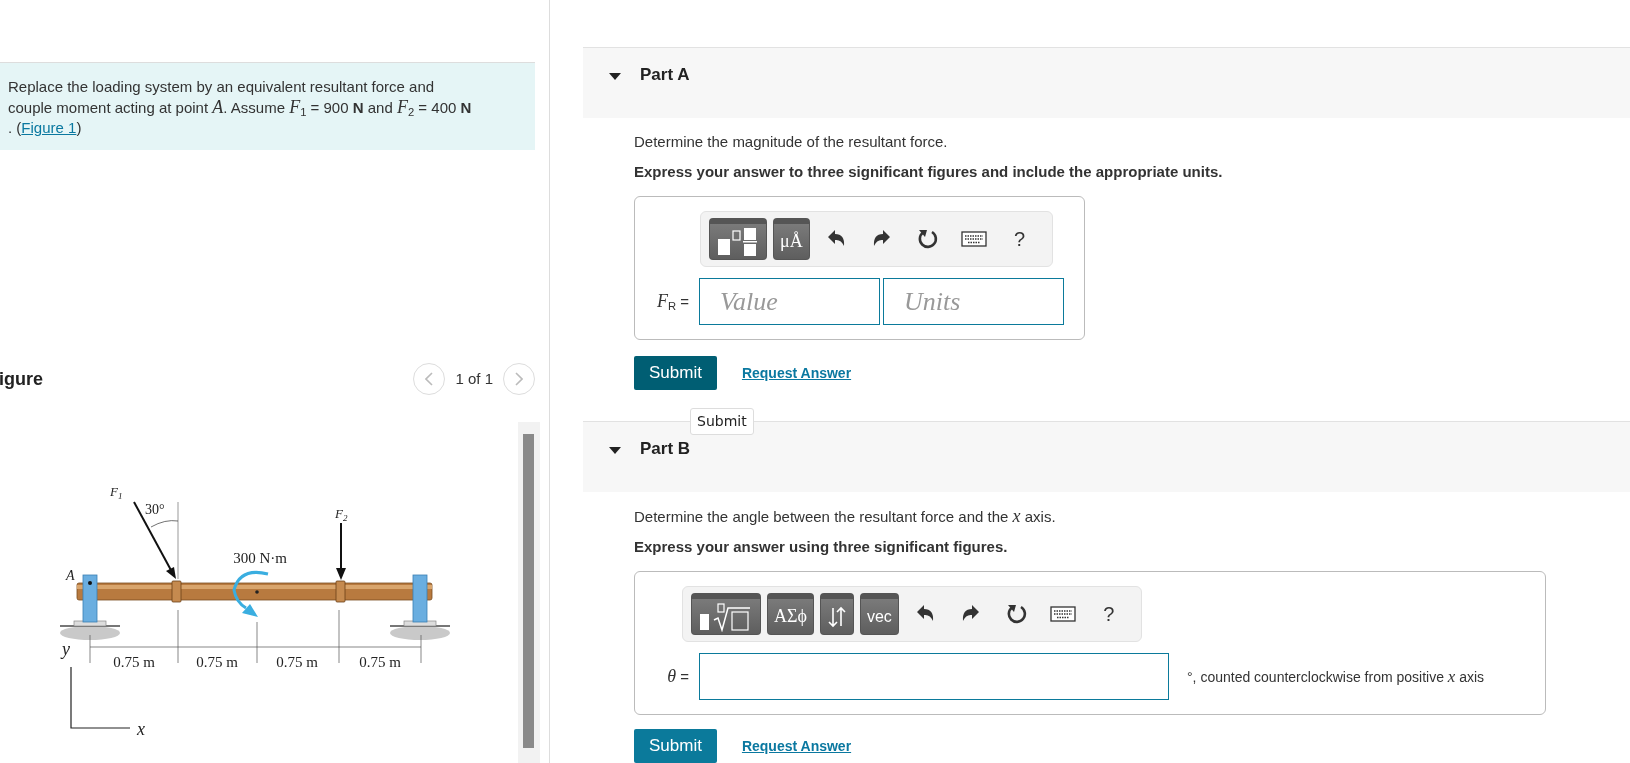  Describe the element at coordinates (1336, 676) in the screenshot. I see `unit-note: °, counted counterclockwise from positive x axis` at that location.